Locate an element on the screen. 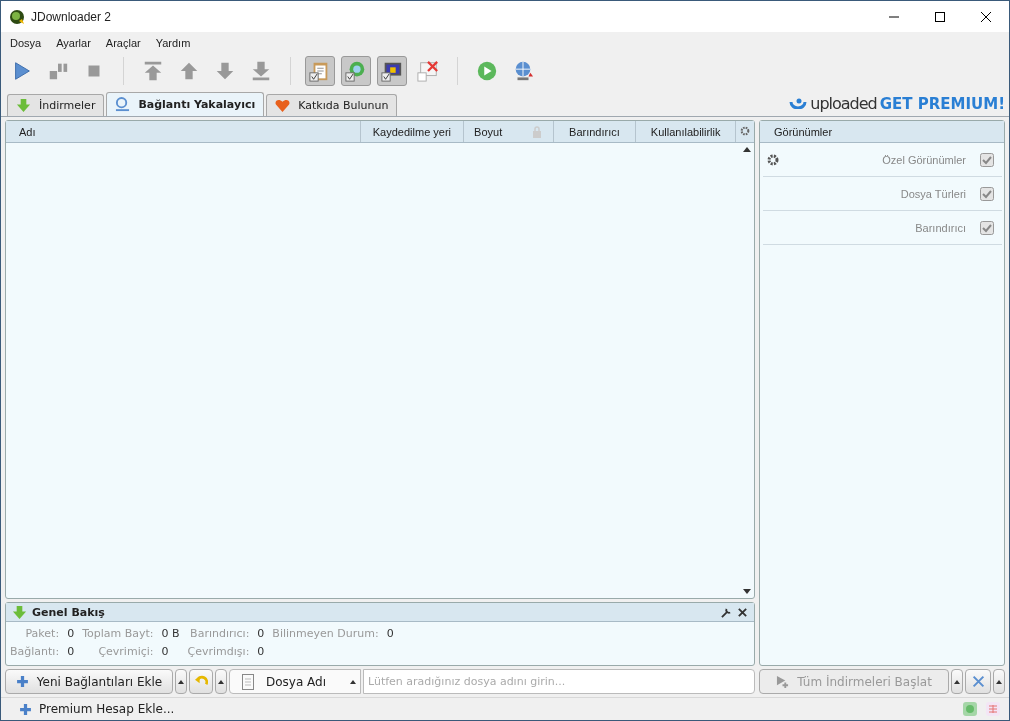  scroll-down-icon is located at coordinates (747, 591).